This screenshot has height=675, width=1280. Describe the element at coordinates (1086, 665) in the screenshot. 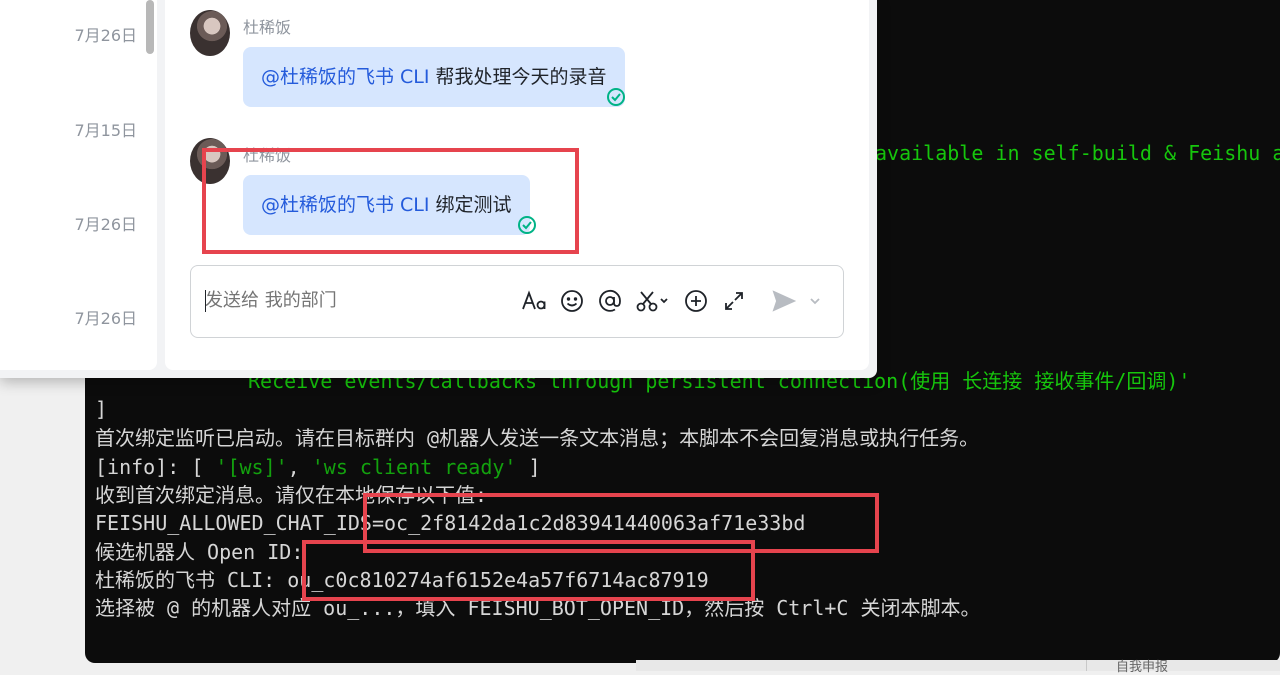

I see `taskbar-divider` at that location.